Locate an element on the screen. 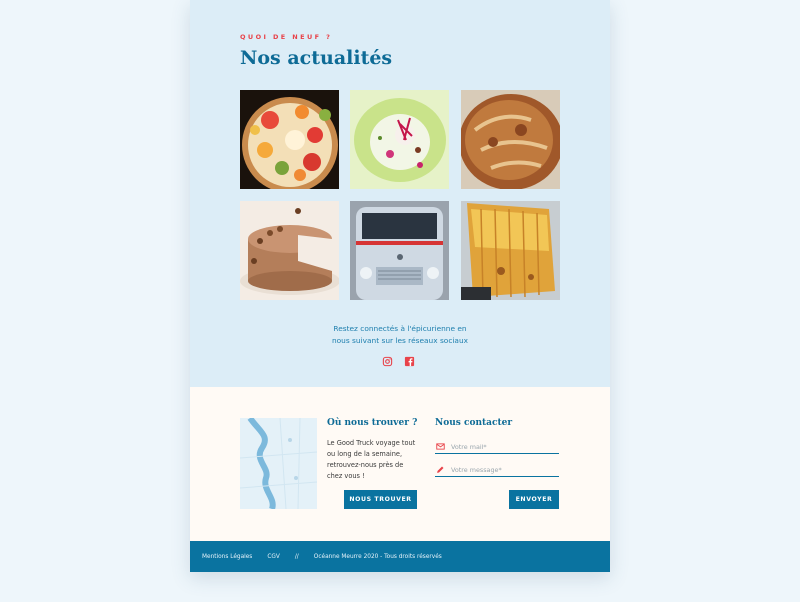 Image resolution: width=800 pixels, height=602 pixels. contact-title: Nous contacter is located at coordinates (474, 423).